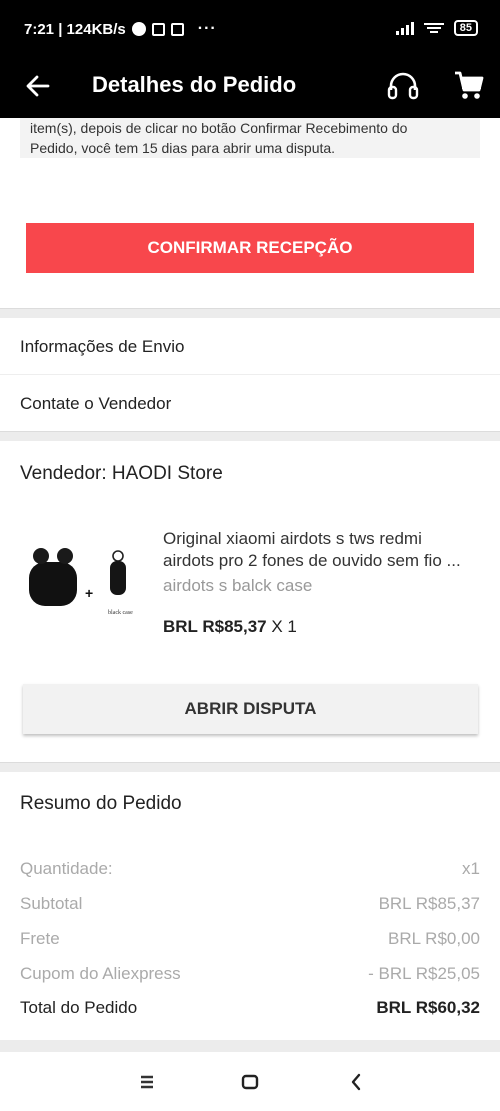 Image resolution: width=500 pixels, height=1111 pixels. What do you see at coordinates (121, 473) in the screenshot?
I see `seller-name: Vendedor: HAODI Store` at bounding box center [121, 473].